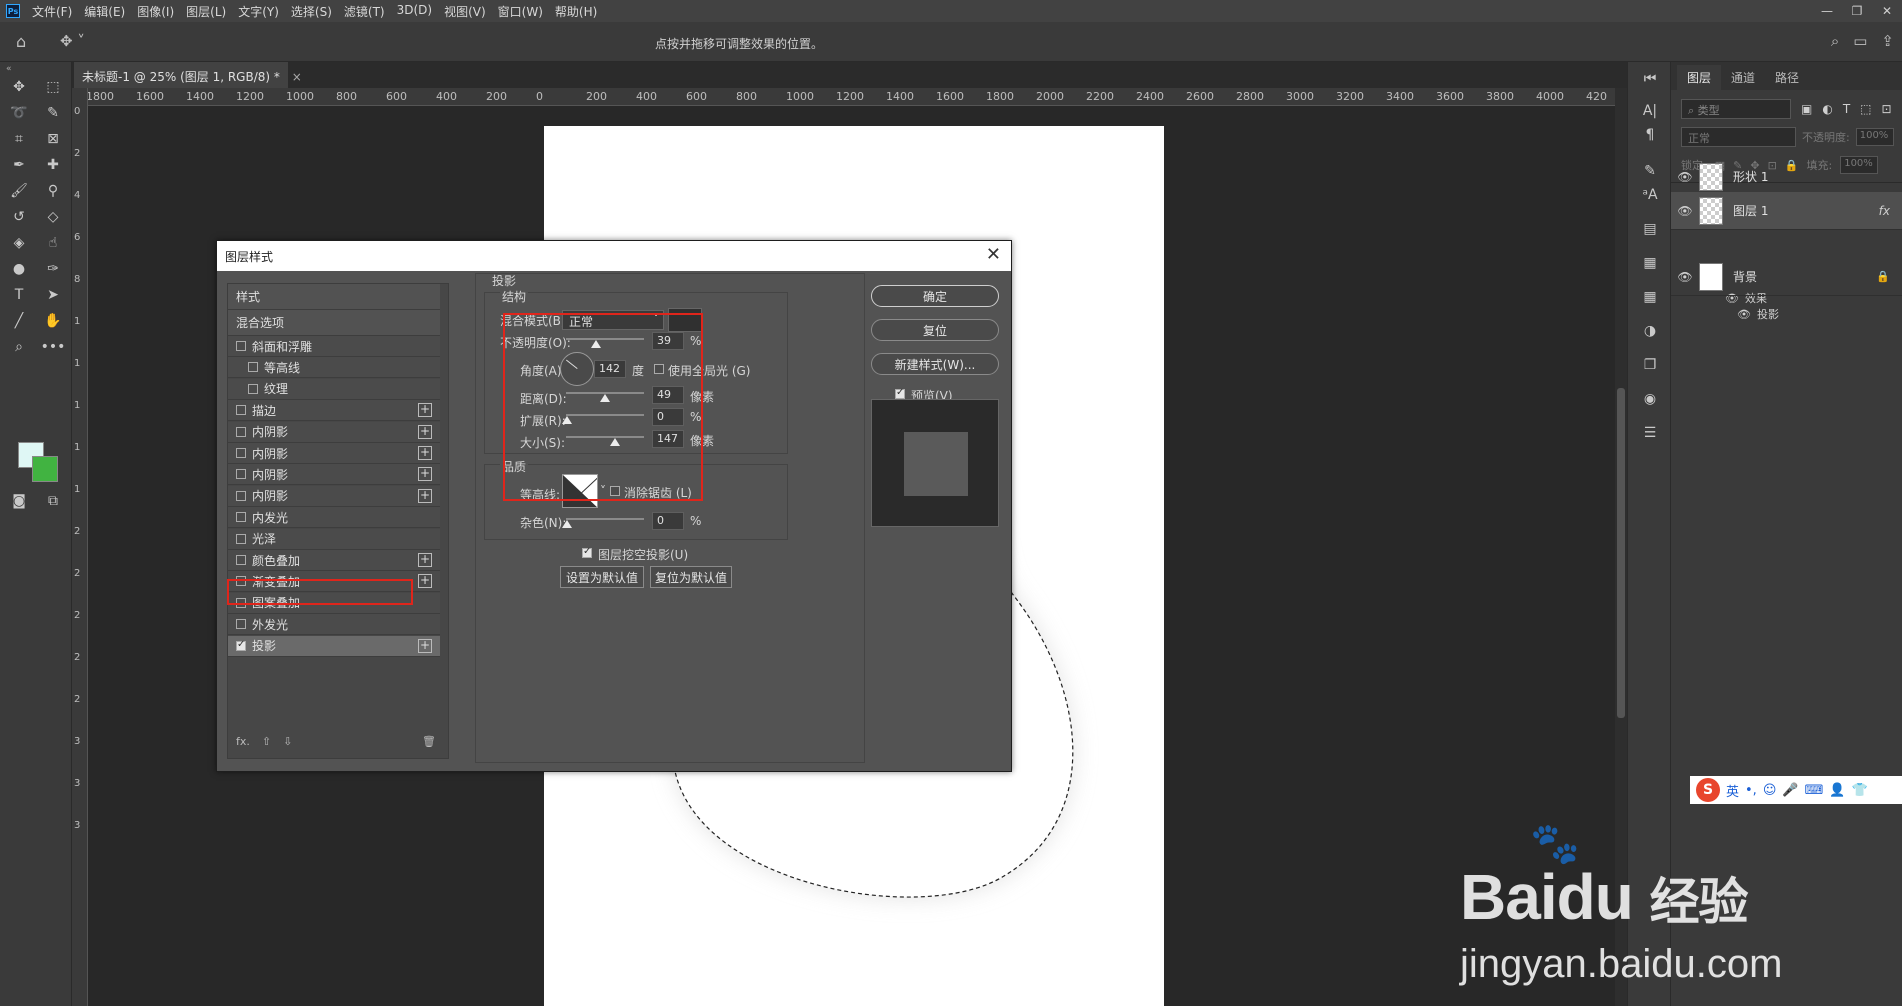 The height and width of the screenshot is (1006, 1902). What do you see at coordinates (1732, 790) in the screenshot?
I see `ime-language: 英` at bounding box center [1732, 790].